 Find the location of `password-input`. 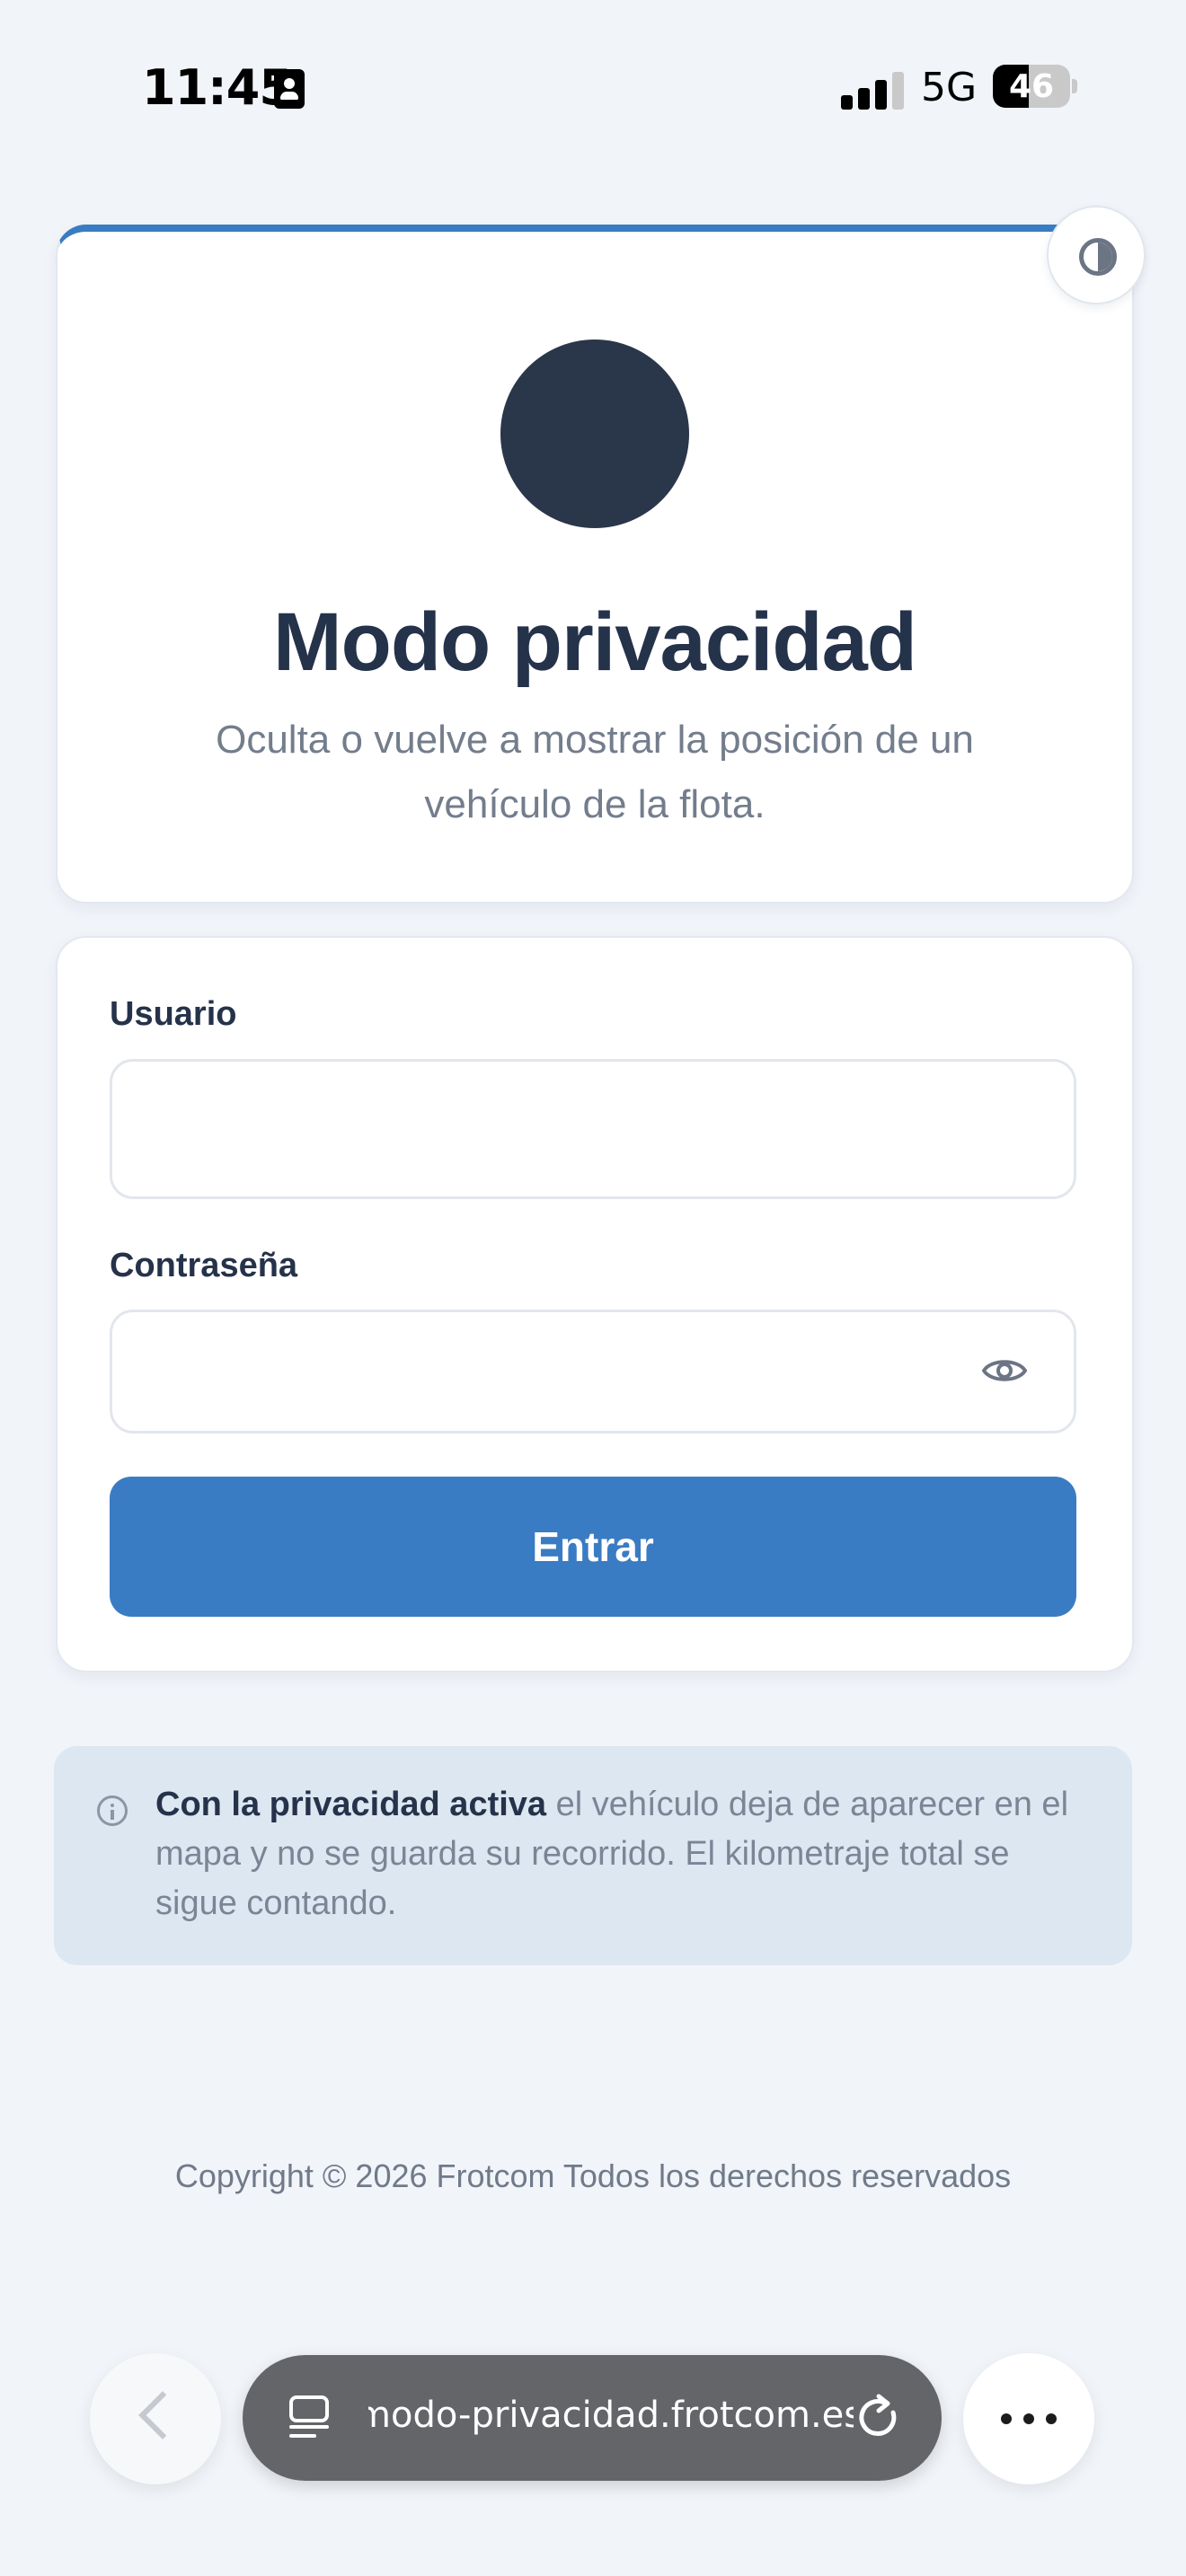

password-input is located at coordinates (593, 1372).